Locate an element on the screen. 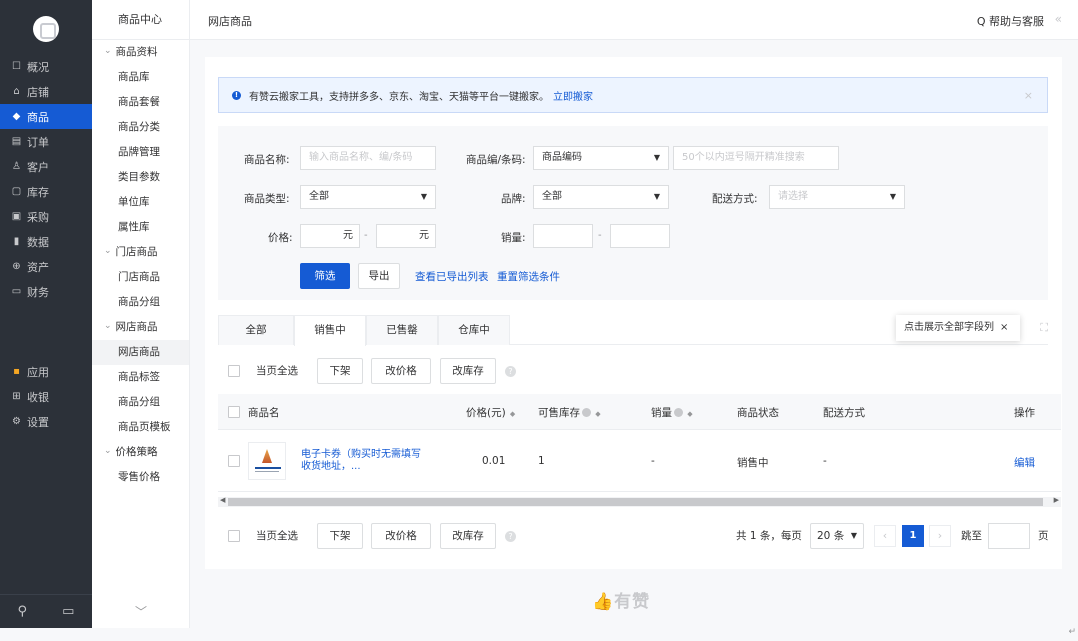 The image size is (1078, 641). product-thumbnail is located at coordinates (267, 461).